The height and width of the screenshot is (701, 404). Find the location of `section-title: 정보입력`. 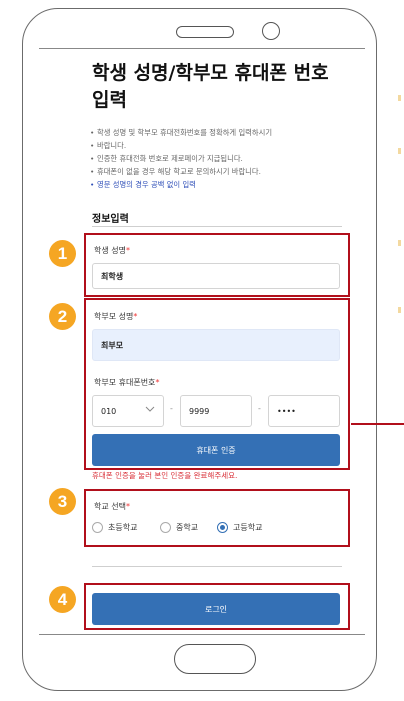

section-title: 정보입력 is located at coordinates (110, 219).